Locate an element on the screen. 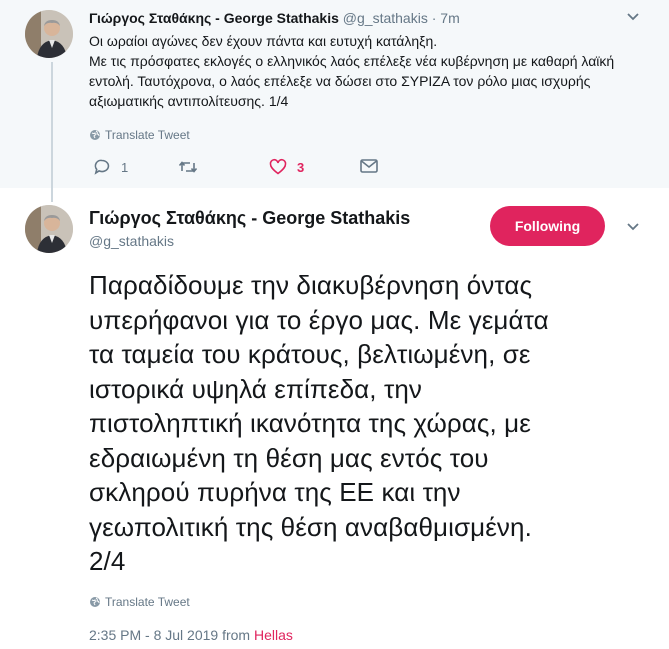 This screenshot has height=649, width=669. like-count: 3 is located at coordinates (301, 167).